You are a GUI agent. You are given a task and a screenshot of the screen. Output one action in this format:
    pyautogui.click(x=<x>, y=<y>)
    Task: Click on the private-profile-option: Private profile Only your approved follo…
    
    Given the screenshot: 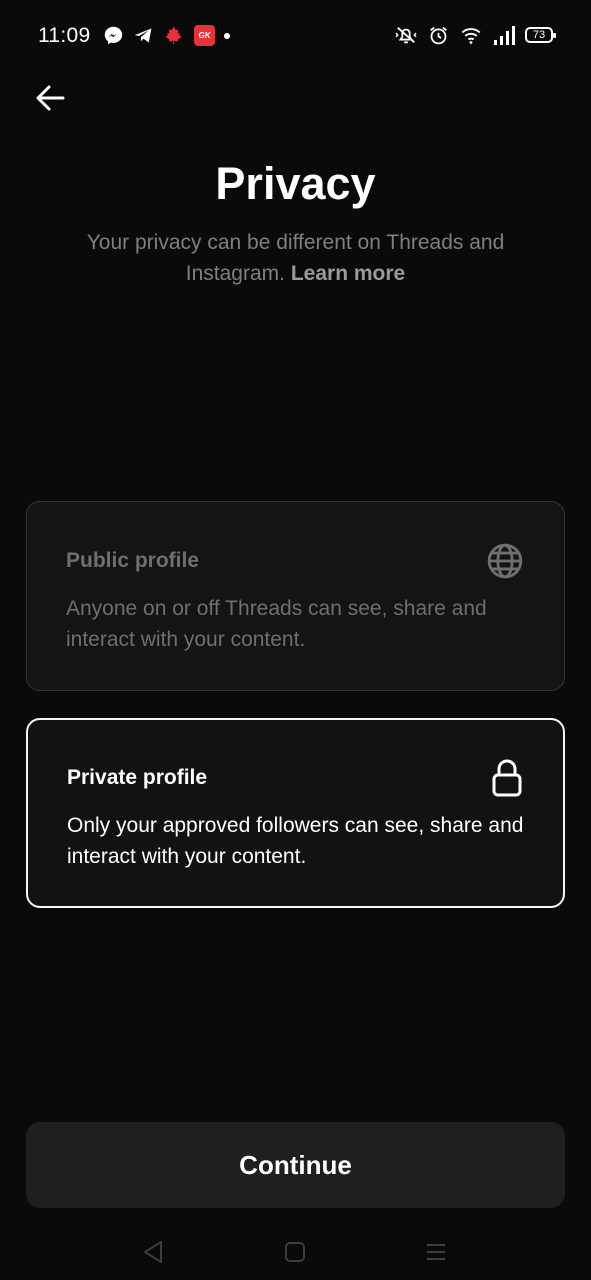 What is the action you would take?
    pyautogui.click(x=295, y=813)
    